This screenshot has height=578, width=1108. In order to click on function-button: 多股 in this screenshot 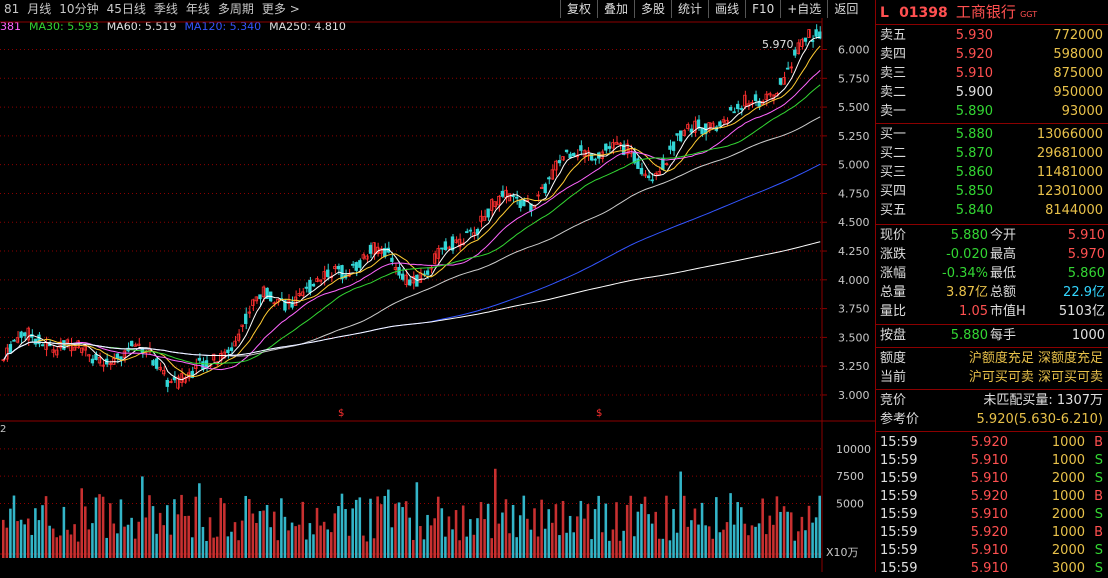, I will do `click(652, 9)`.